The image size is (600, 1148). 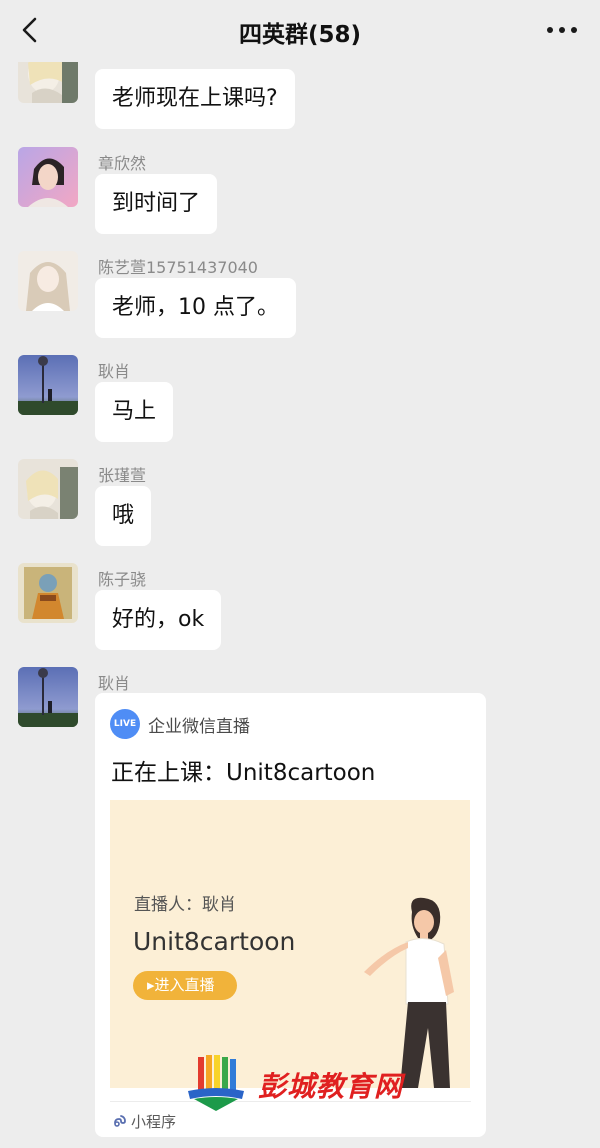 What do you see at coordinates (300, 35) in the screenshot?
I see `chat-title: 四英群(58)` at bounding box center [300, 35].